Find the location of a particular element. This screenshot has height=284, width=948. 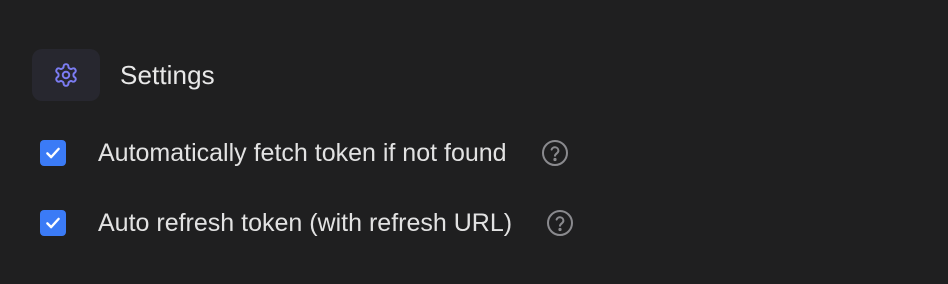

auto-fetch-token-checkbox is located at coordinates (53, 153).